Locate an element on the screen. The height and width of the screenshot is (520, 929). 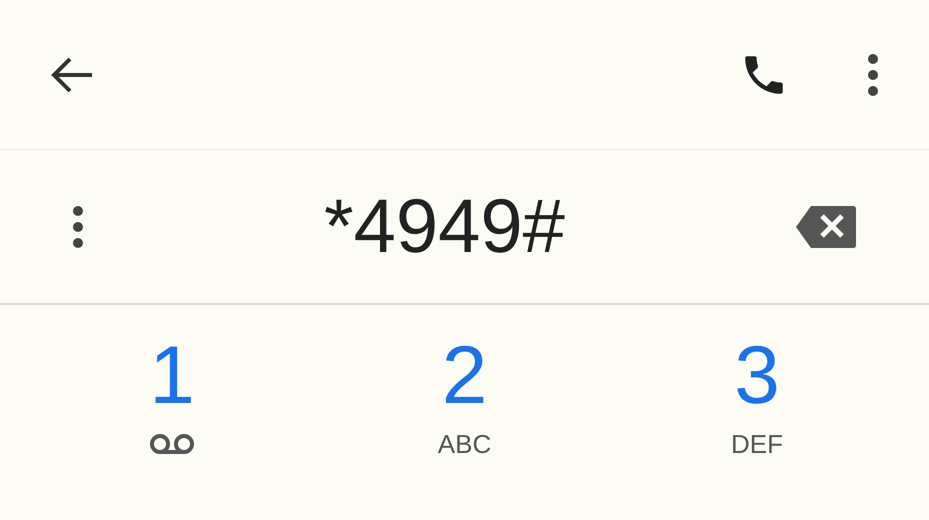
voicemail-icon is located at coordinates (172, 444).